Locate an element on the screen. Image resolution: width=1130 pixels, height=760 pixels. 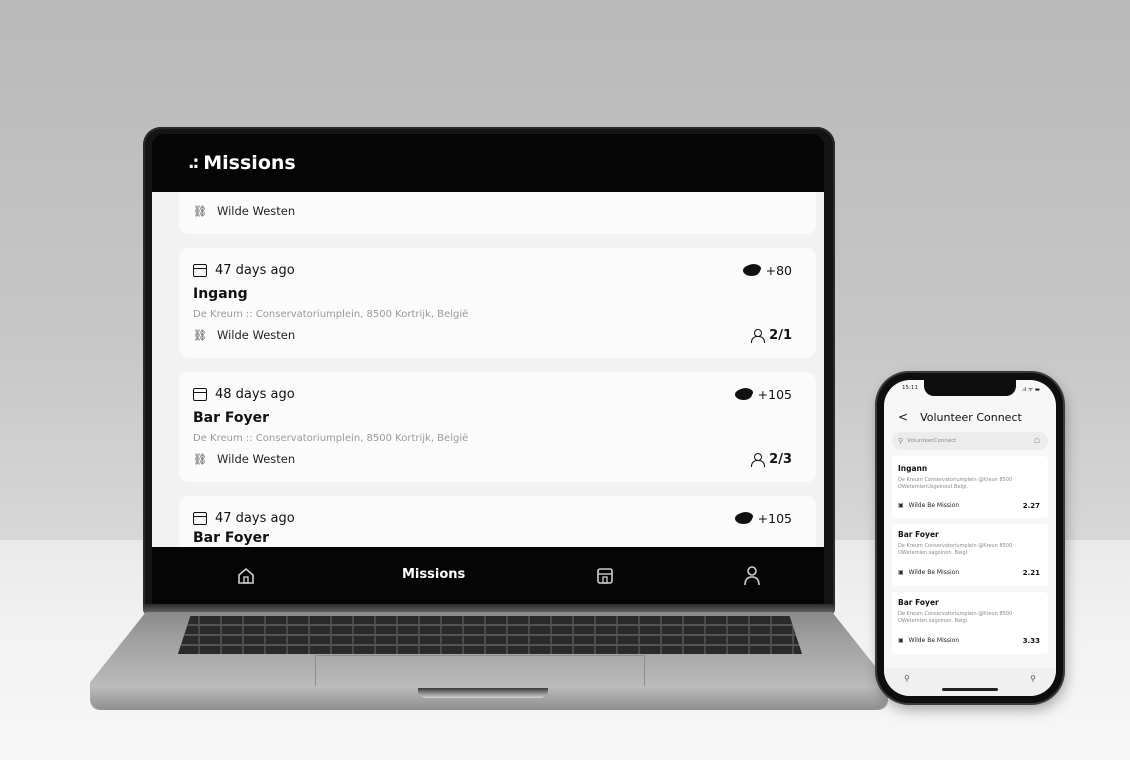
mission-value: 2.21 is located at coordinates (1031, 573).